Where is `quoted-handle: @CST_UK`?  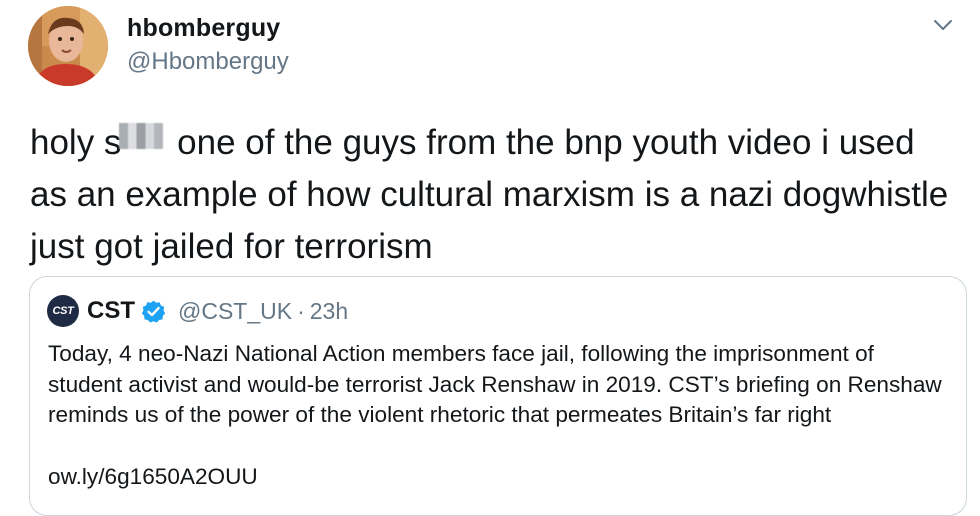
quoted-handle: @CST_UK is located at coordinates (235, 311).